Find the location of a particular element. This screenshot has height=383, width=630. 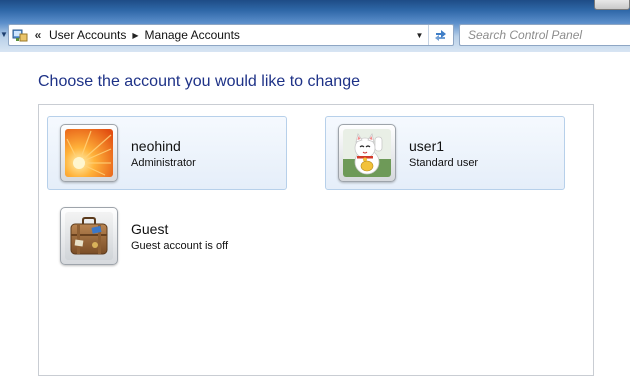

account-name: Guest is located at coordinates (150, 229).